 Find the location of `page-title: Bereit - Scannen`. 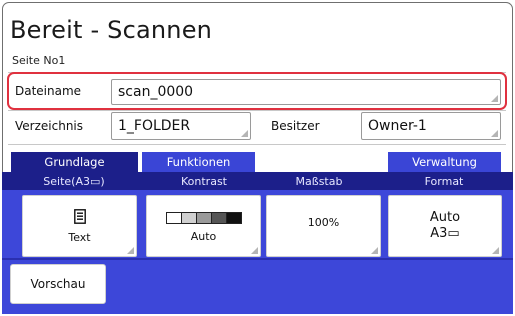

page-title: Bereit - Scannen is located at coordinates (111, 30).